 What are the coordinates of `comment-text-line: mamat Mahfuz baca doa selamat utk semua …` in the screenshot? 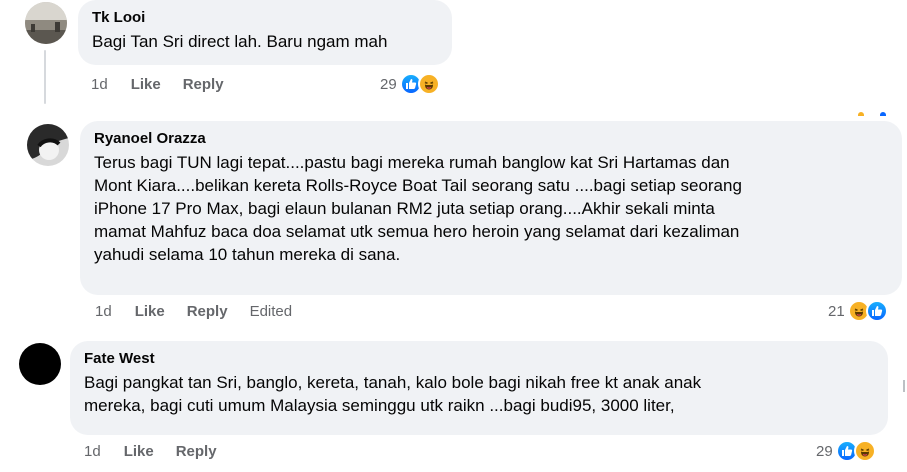 It's located at (417, 231).